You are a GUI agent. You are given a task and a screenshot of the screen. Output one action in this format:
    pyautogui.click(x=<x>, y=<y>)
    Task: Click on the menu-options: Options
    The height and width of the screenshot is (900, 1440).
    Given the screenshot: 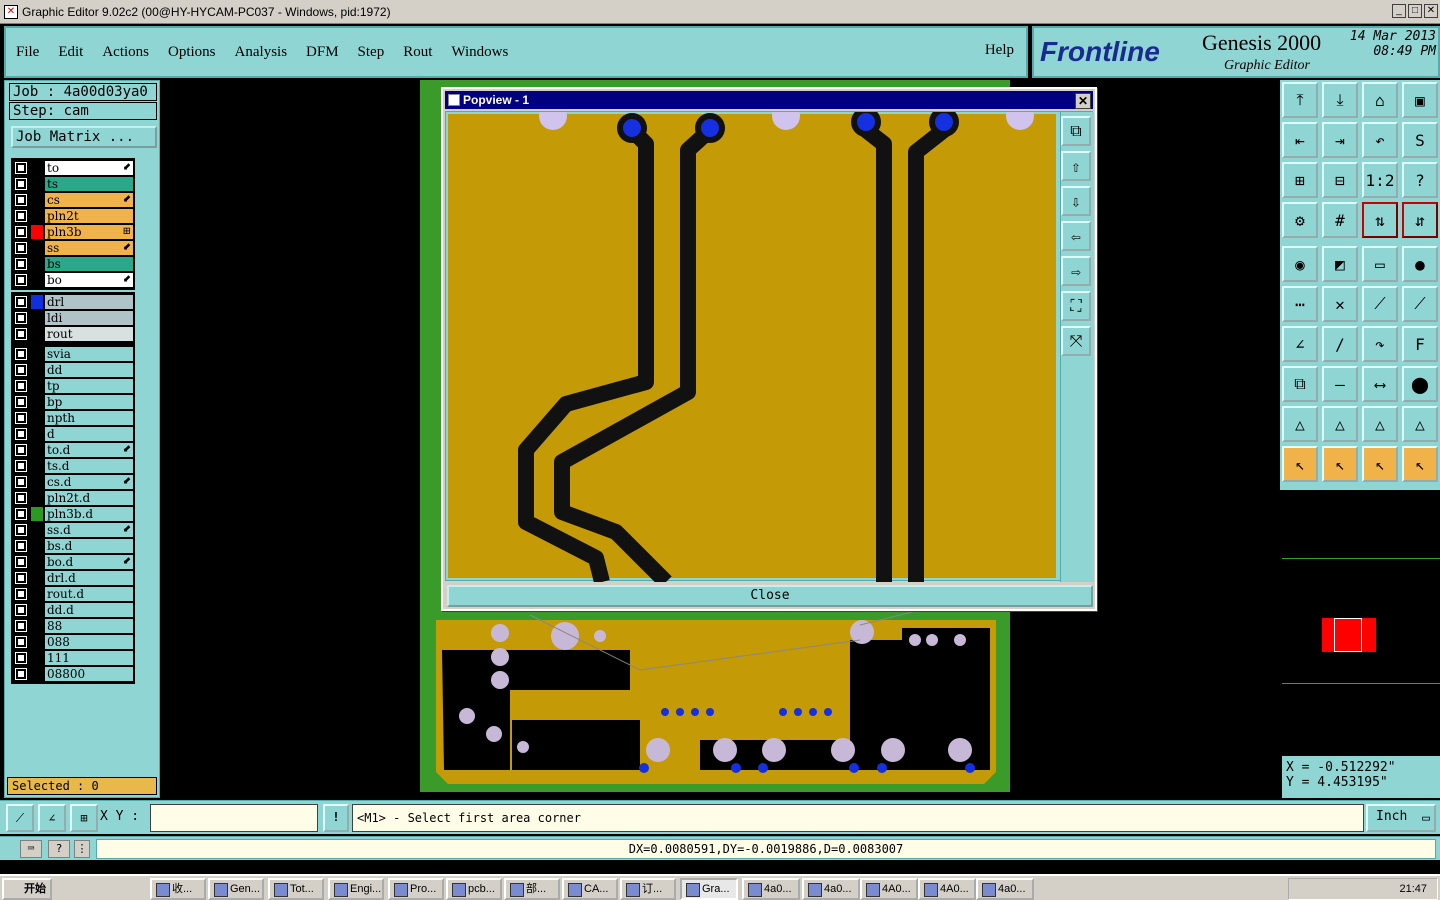 What is the action you would take?
    pyautogui.click(x=192, y=52)
    